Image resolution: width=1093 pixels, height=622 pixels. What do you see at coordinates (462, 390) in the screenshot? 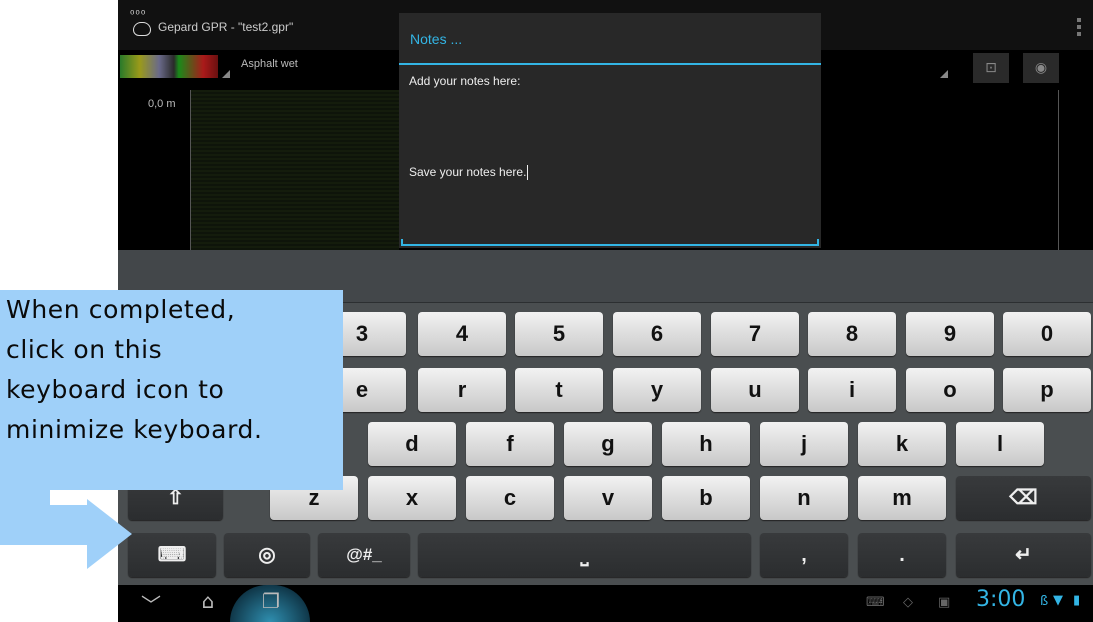
I see `key-r: r` at bounding box center [462, 390].